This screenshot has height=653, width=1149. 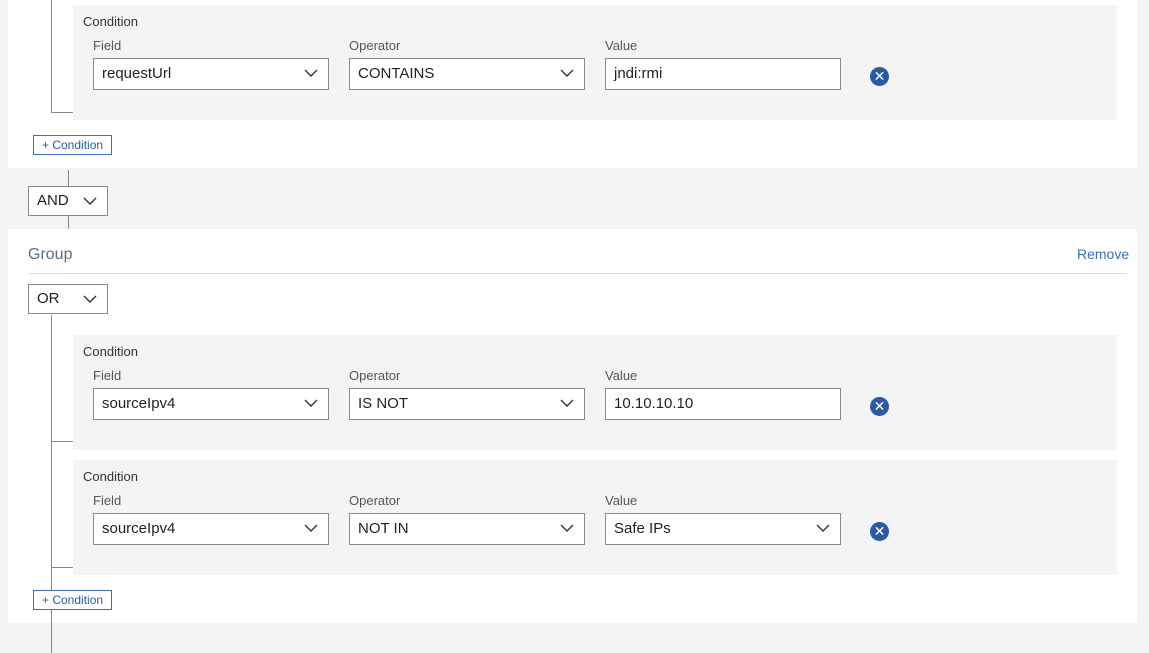 I want to click on operator-select: IS NOT, so click(x=467, y=404).